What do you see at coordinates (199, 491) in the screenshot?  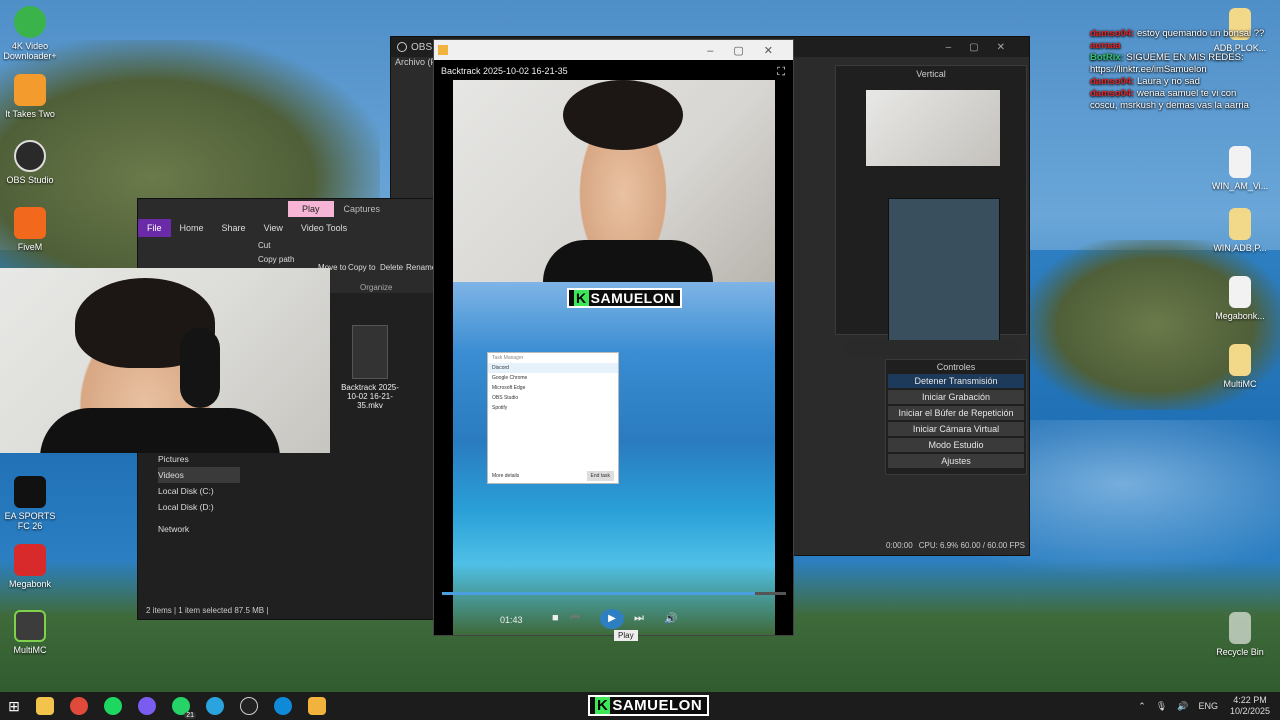 I see `nav-local-disk-c: Local Disk (C:)` at bounding box center [199, 491].